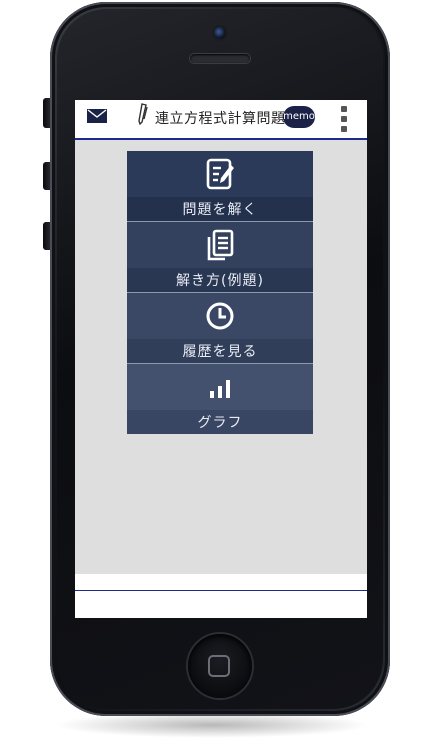 The height and width of the screenshot is (750, 422). I want to click on document-stack-icon, so click(220, 245).